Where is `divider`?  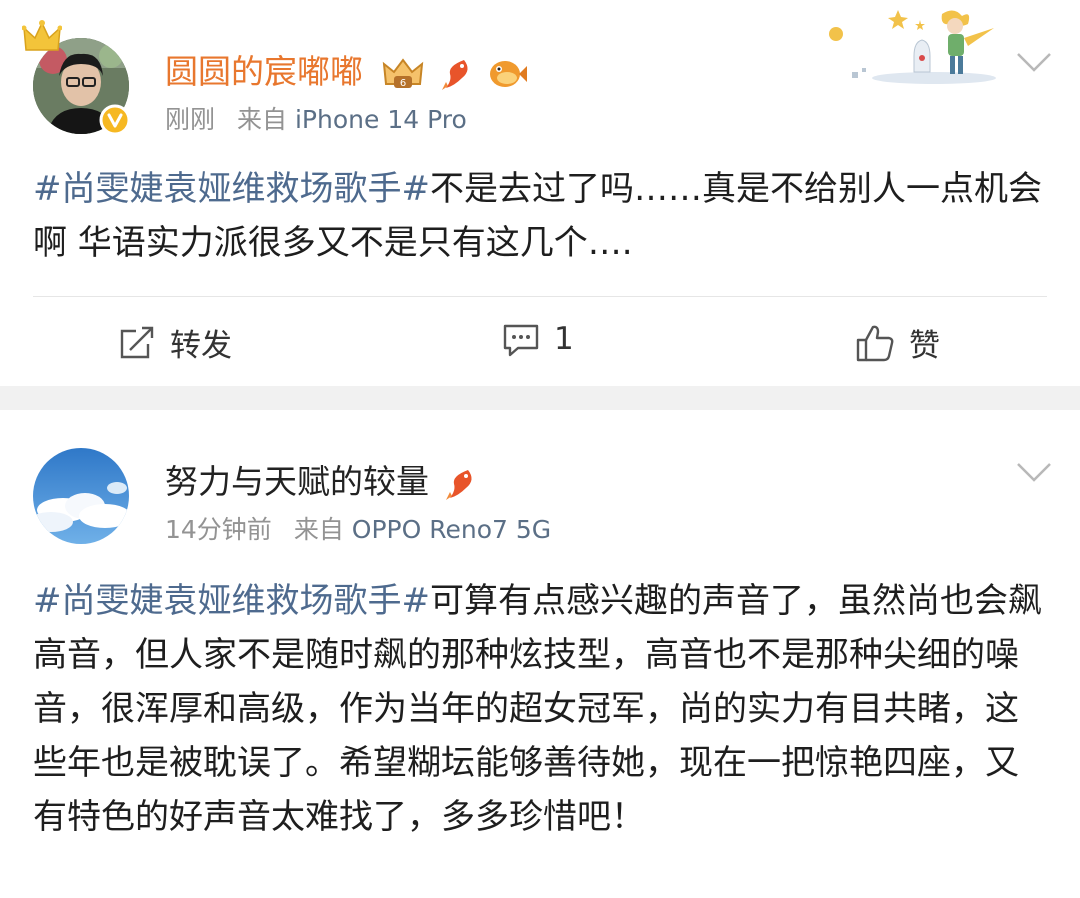 divider is located at coordinates (540, 296).